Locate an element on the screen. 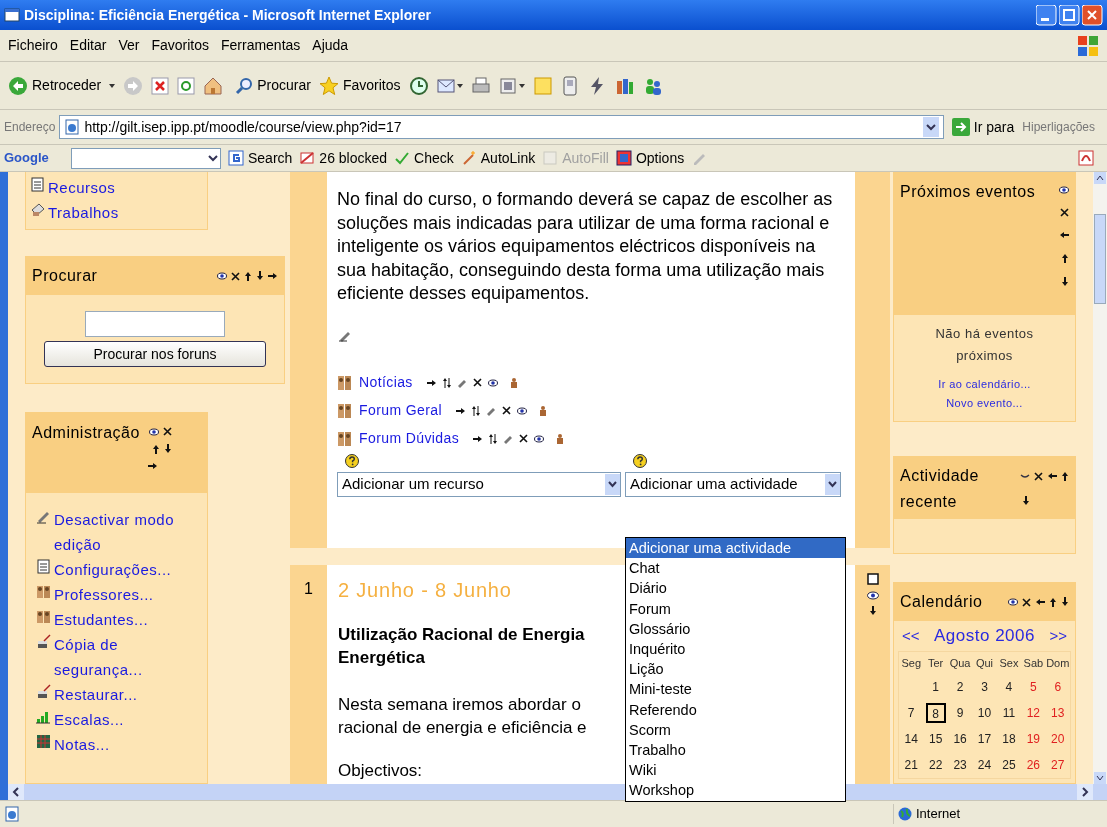  menu-item: Ferramentas is located at coordinates (260, 45).